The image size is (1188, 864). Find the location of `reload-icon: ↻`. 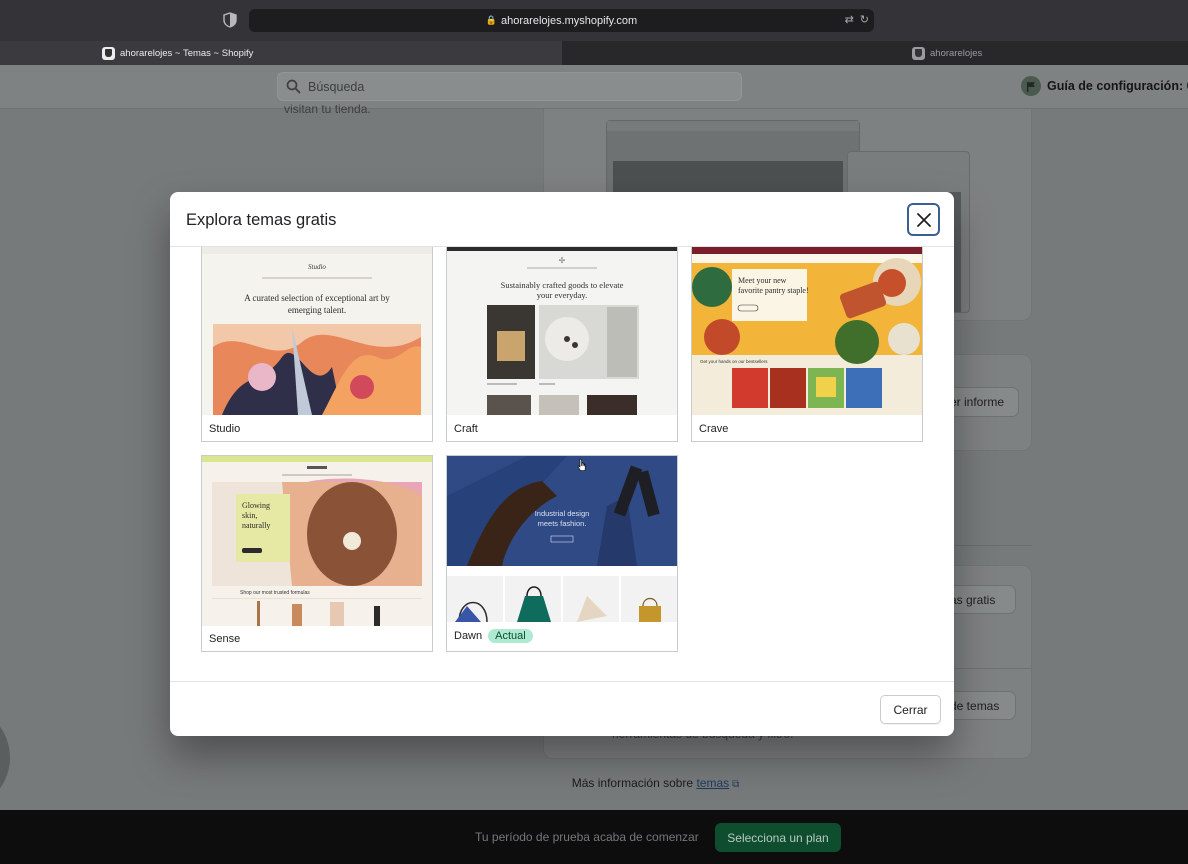

reload-icon: ↻ is located at coordinates (864, 19).